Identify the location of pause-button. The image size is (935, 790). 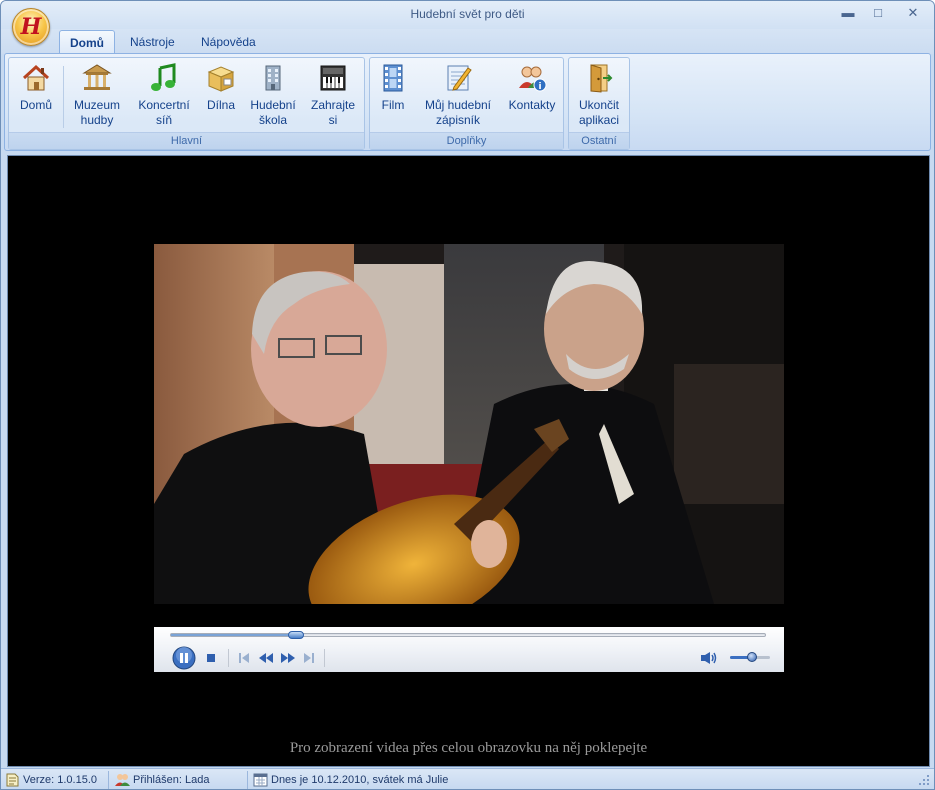
(184, 658).